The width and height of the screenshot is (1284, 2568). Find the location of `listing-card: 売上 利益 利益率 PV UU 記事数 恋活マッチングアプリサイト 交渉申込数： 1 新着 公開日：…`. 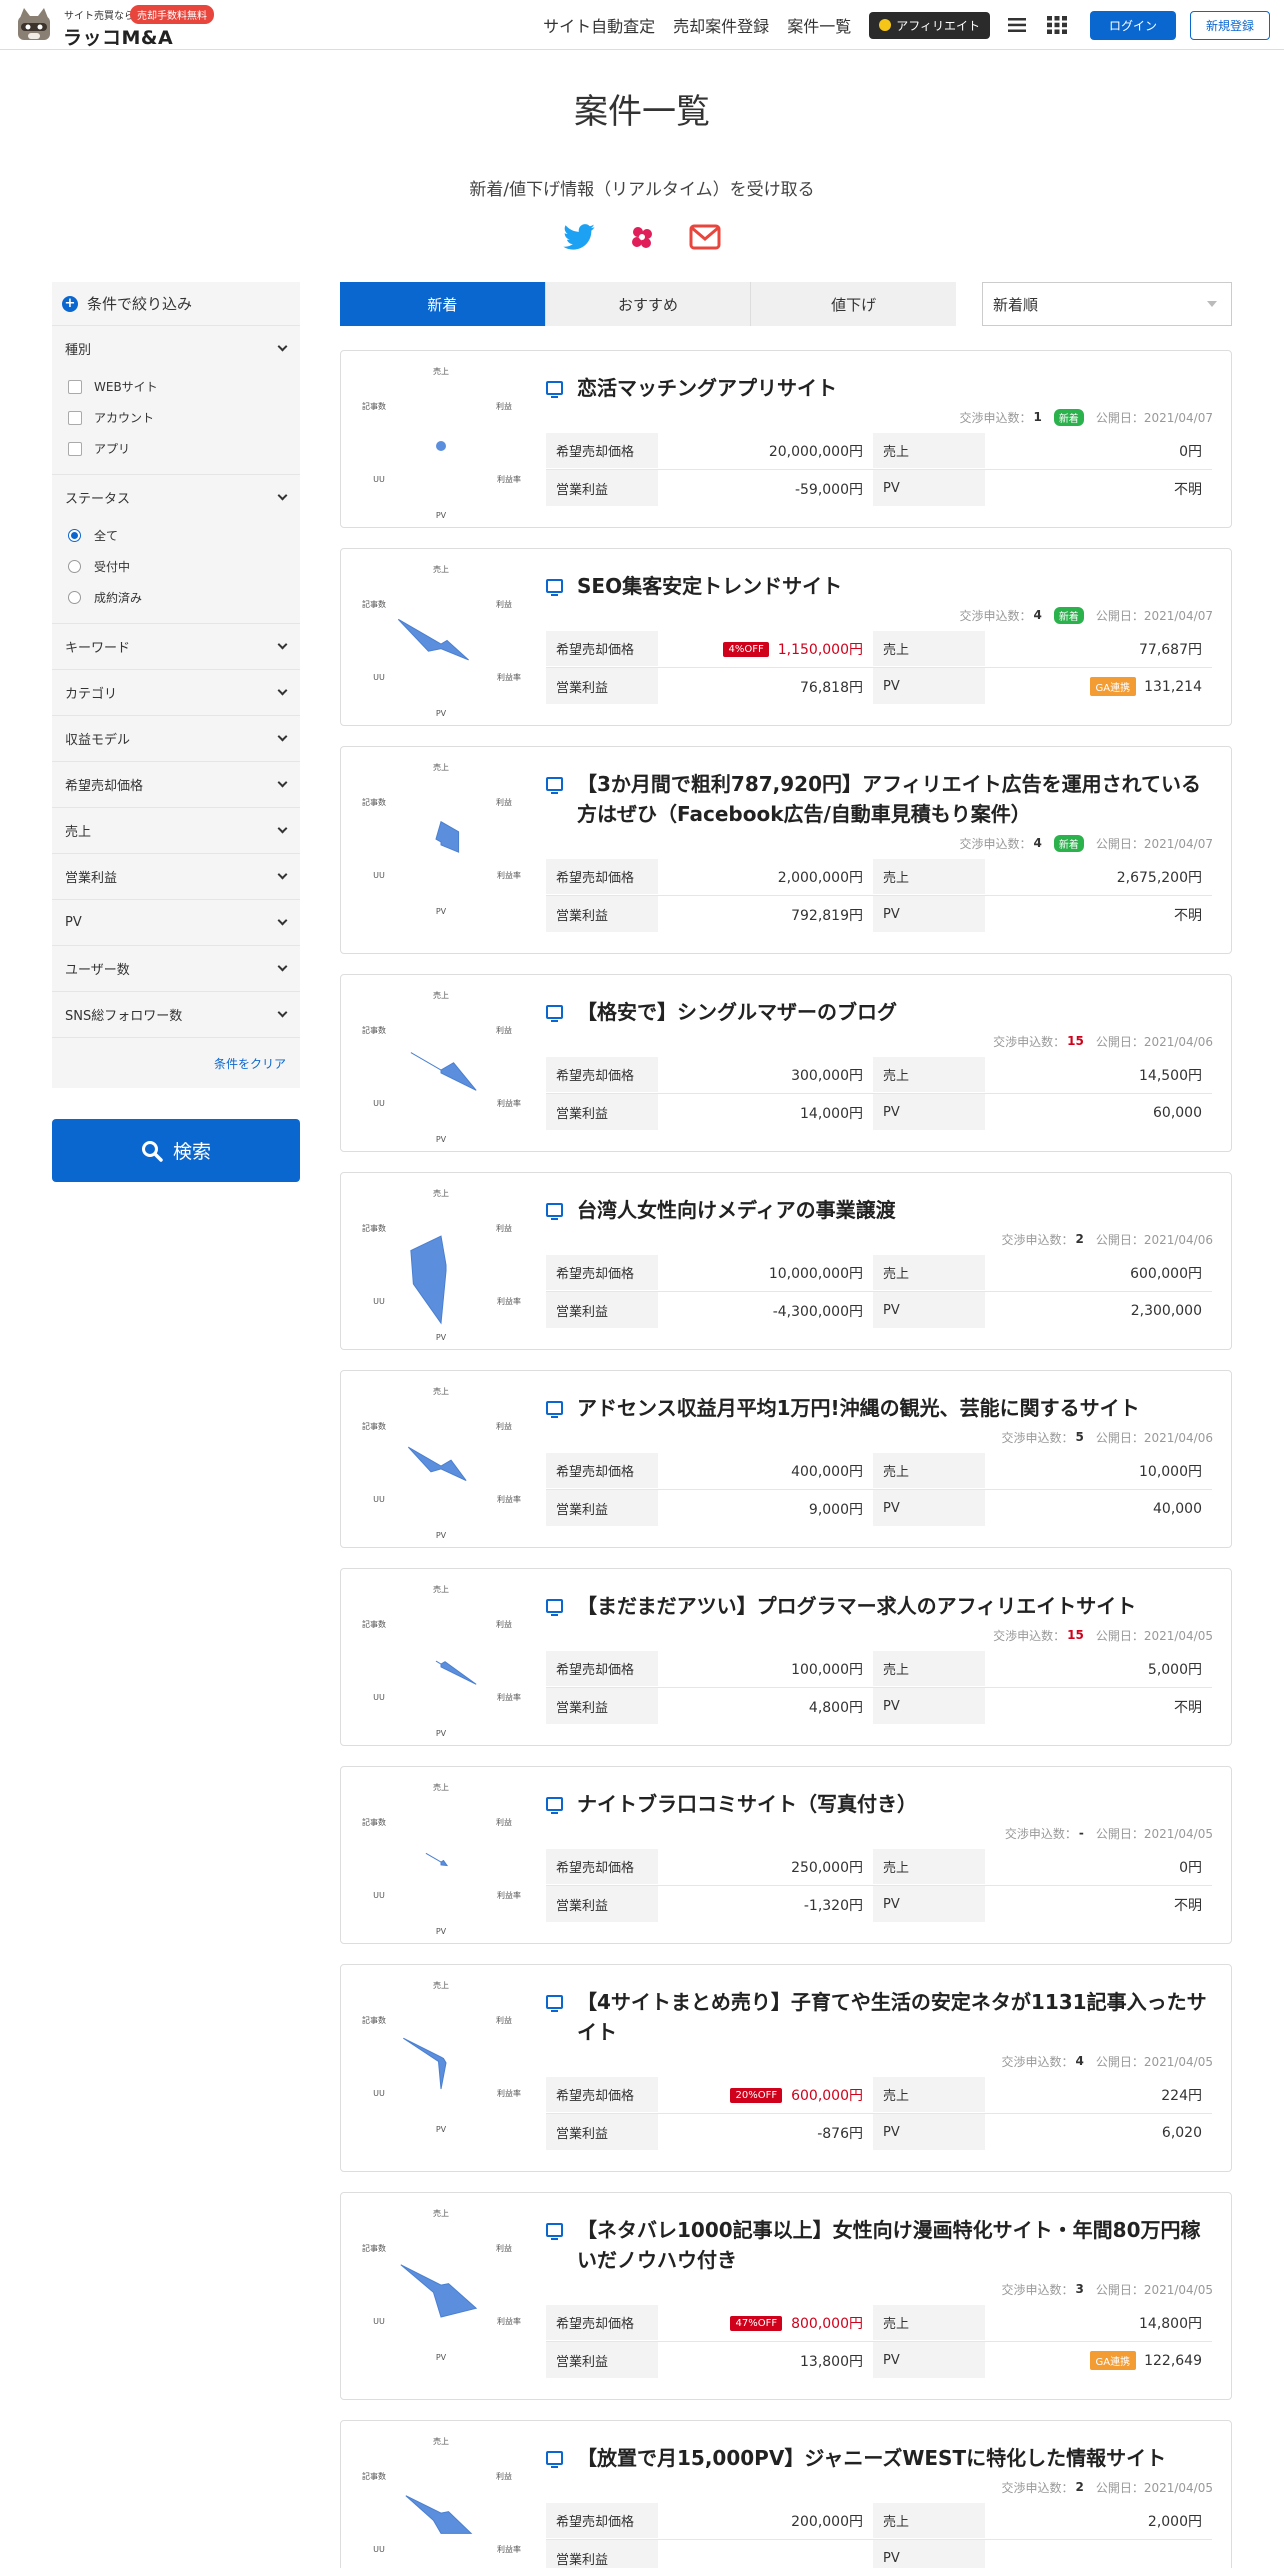

listing-card: 売上 利益 利益率 PV UU 記事数 恋活マッチングアプリサイト 交渉申込数： 1 新着 公開日：… is located at coordinates (786, 439).